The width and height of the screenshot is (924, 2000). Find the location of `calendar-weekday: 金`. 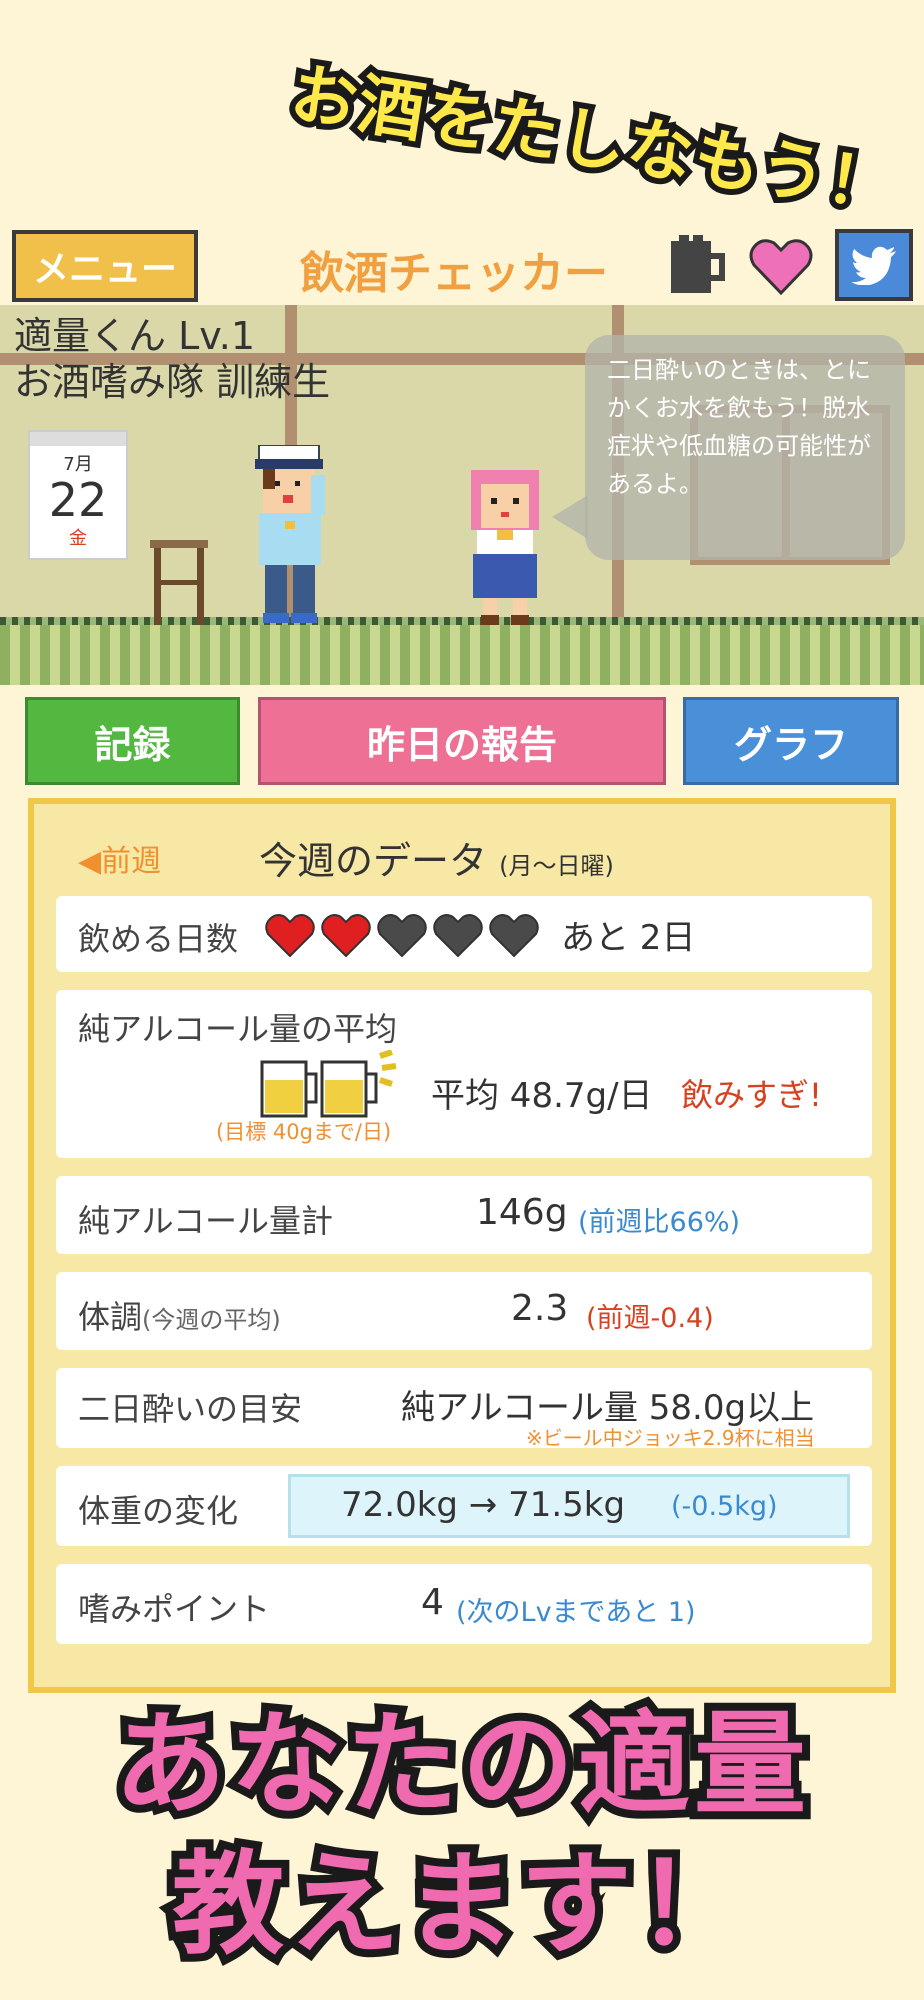

calendar-weekday: 金 is located at coordinates (78, 538).